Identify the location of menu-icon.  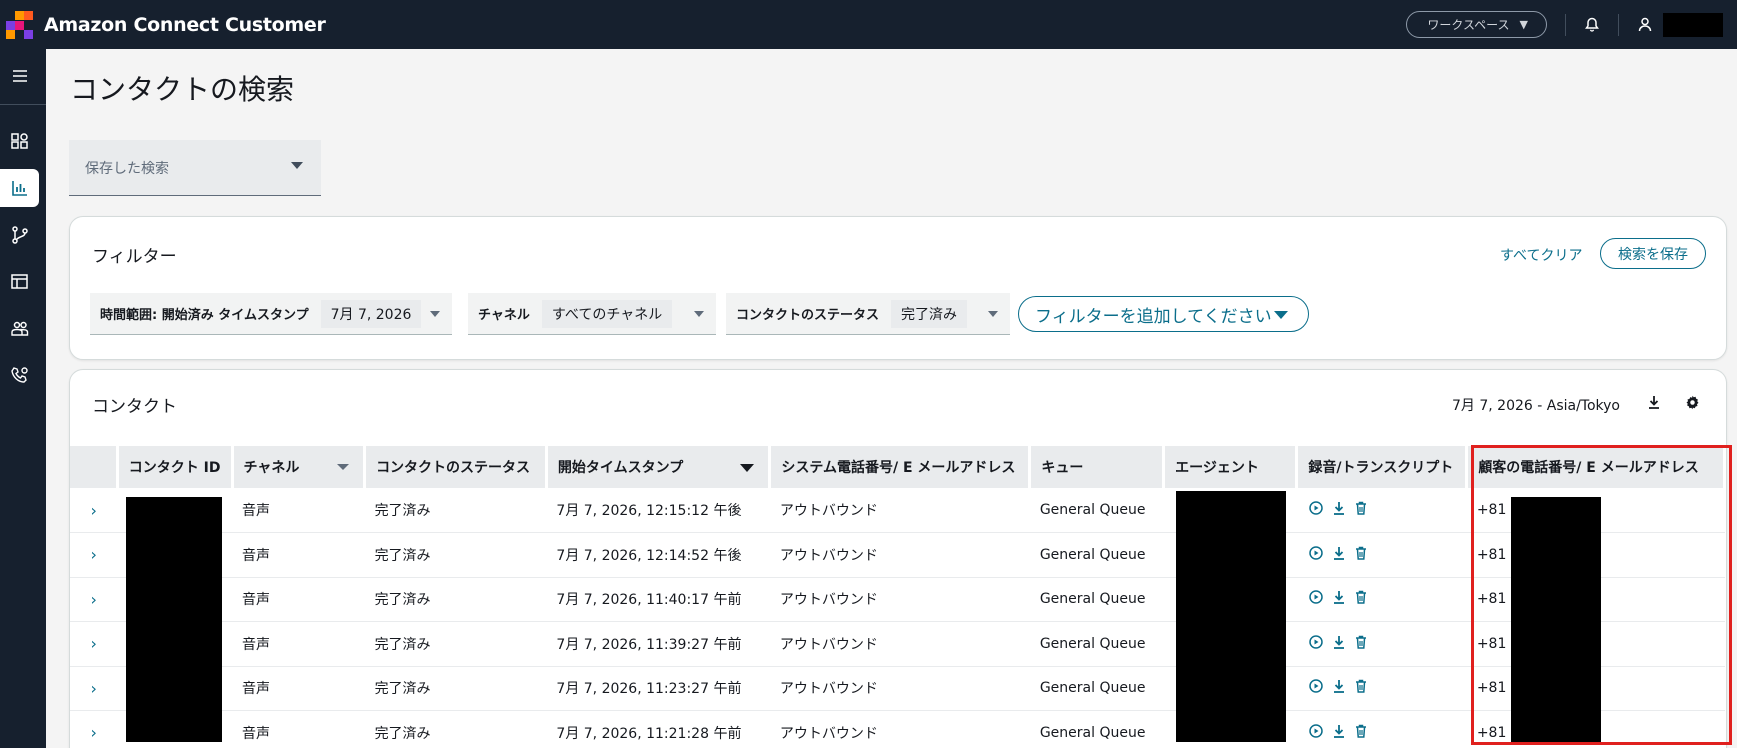
(19, 76).